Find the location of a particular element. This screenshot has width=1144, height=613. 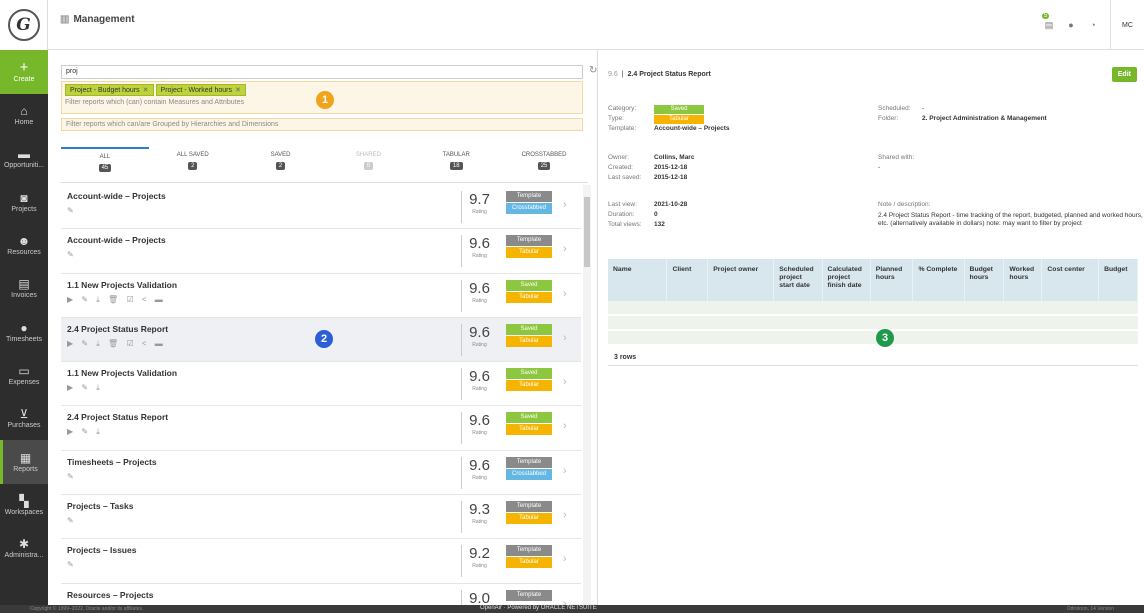

nav-item-home: ⌂ Home is located at coordinates (24, 115).